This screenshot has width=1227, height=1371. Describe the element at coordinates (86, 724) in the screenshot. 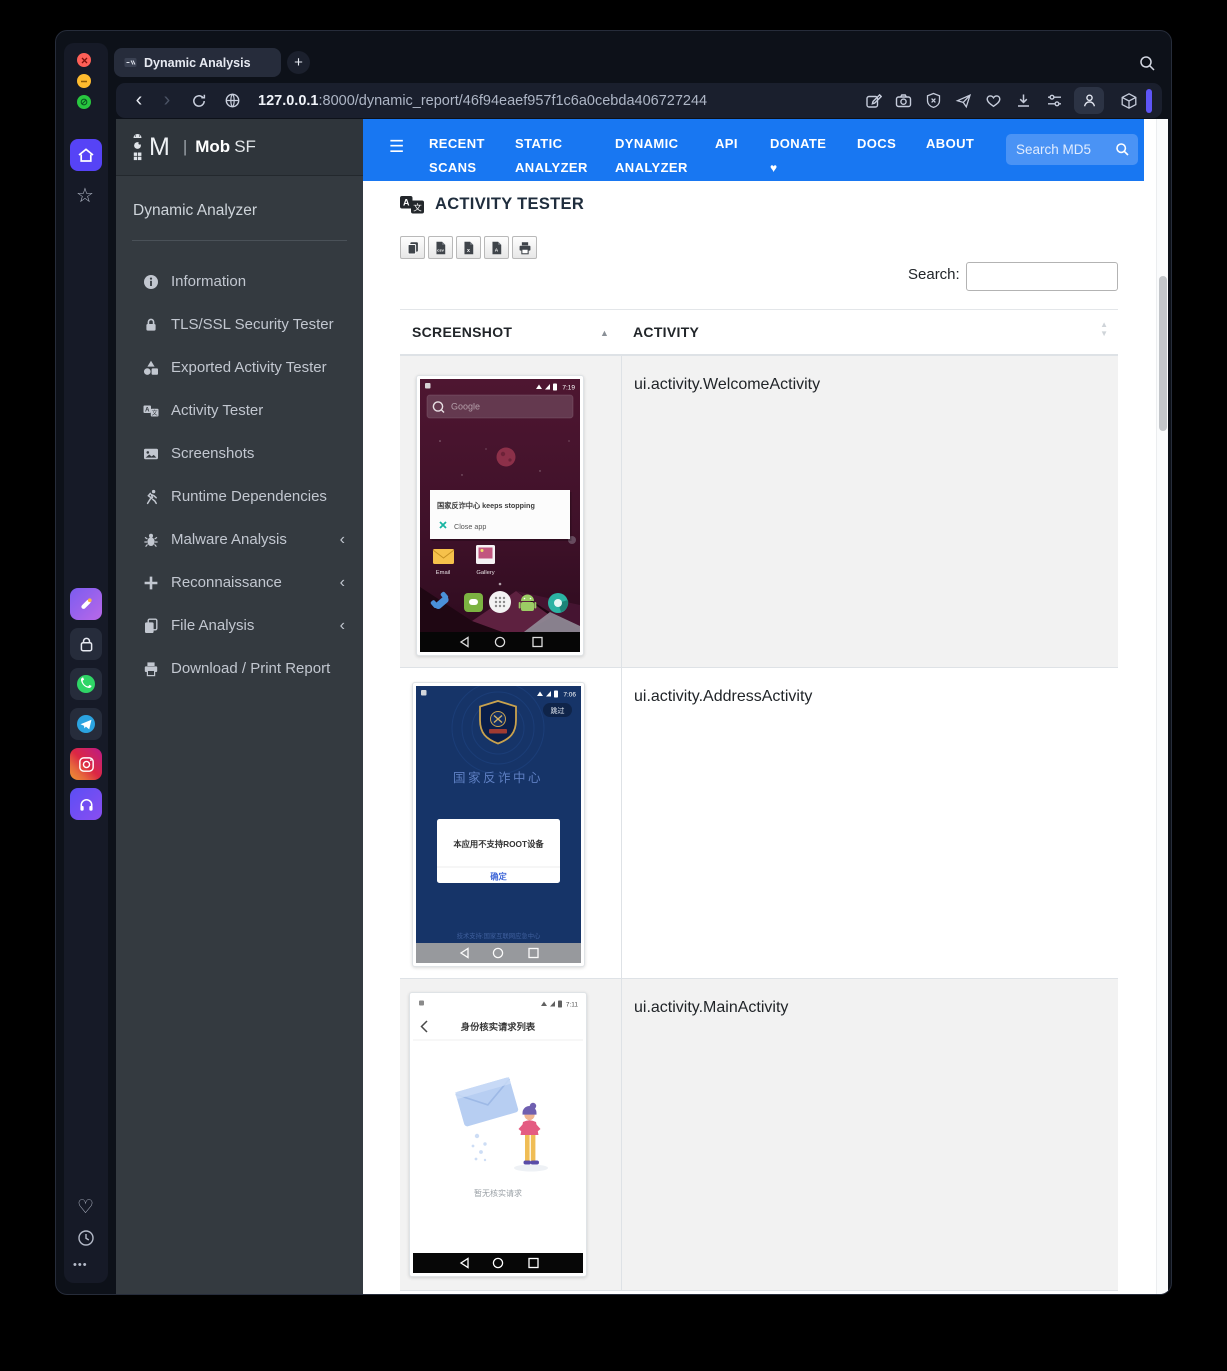

I see `telegram-icon` at that location.